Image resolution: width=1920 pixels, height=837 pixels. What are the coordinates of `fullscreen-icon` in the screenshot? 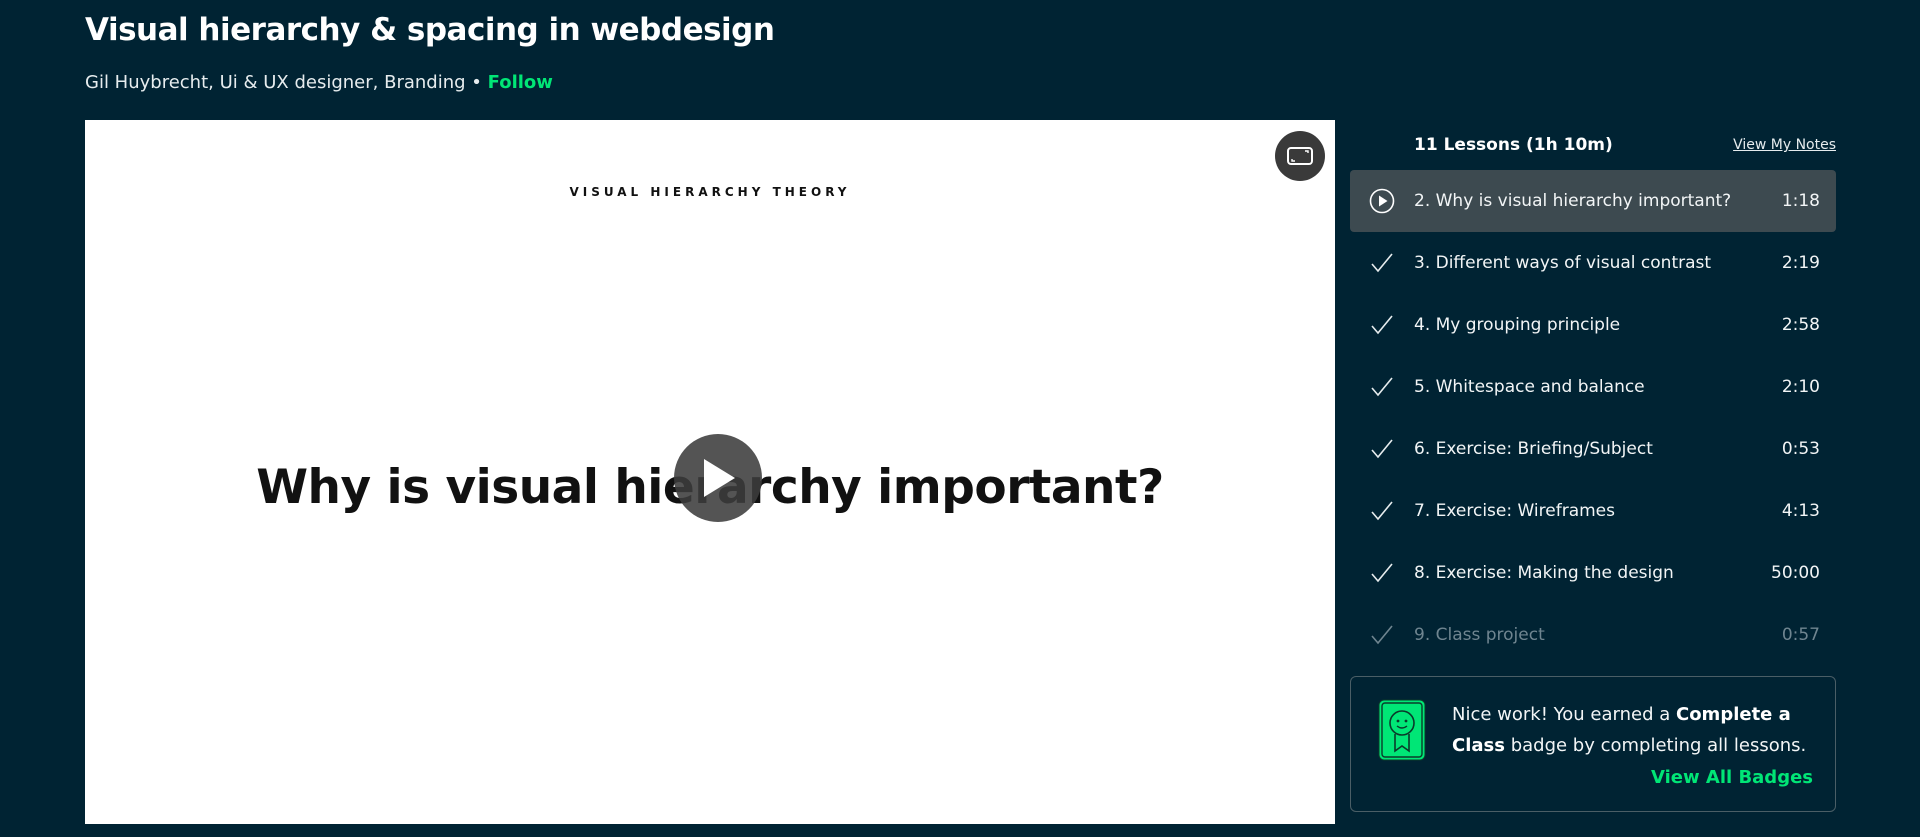 It's located at (1300, 156).